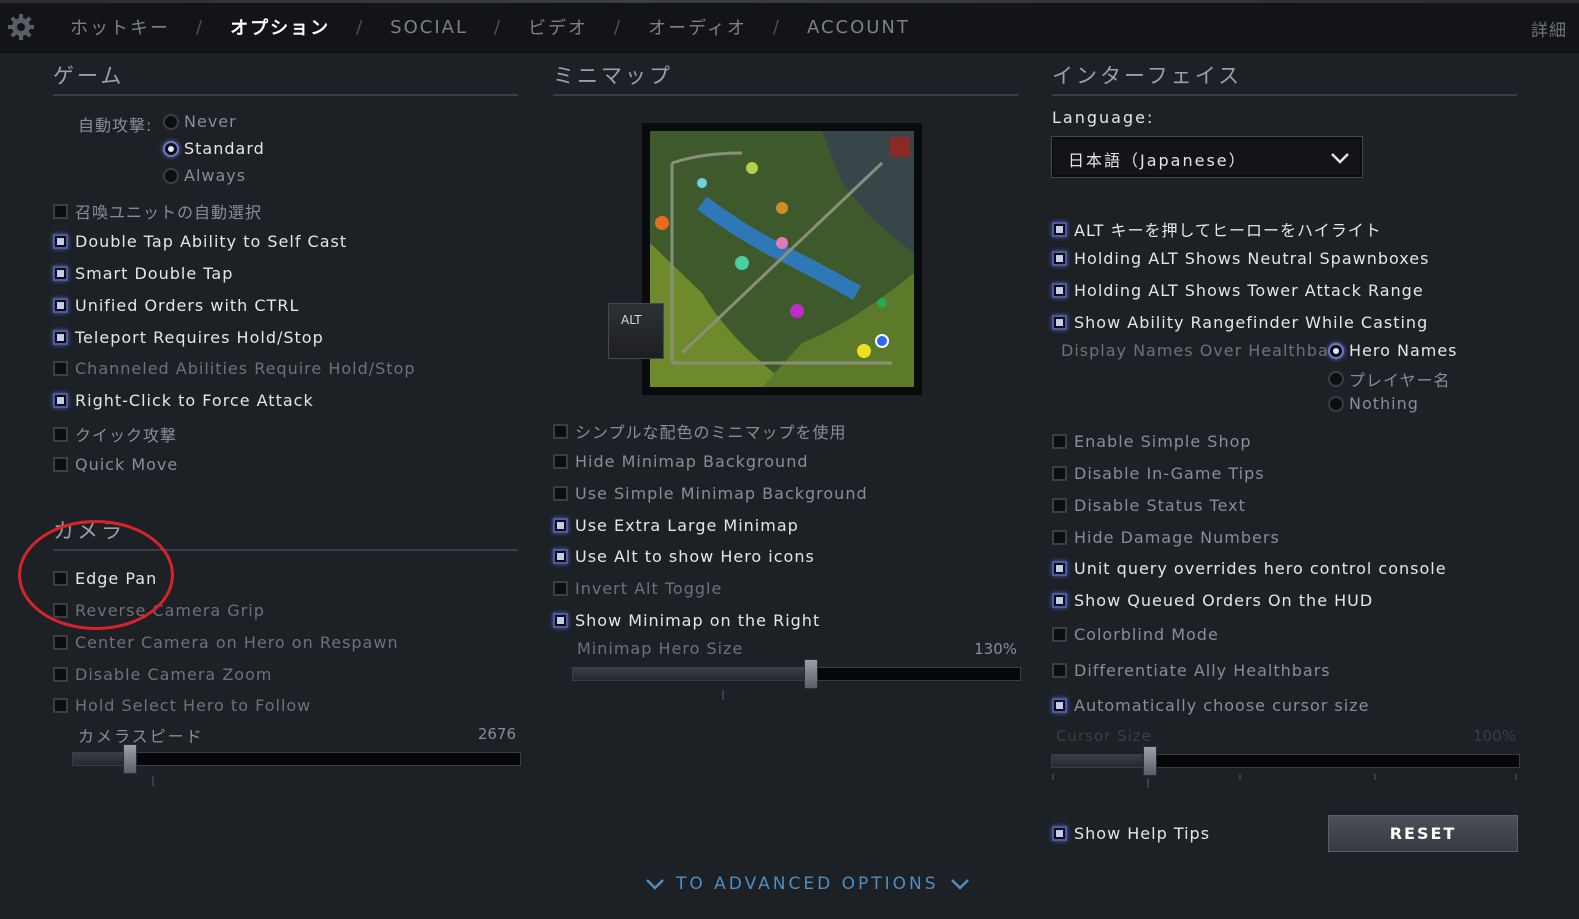 Image resolution: width=1579 pixels, height=919 pixels. Describe the element at coordinates (1373, 403) in the screenshot. I see `display-names-nothing: Nothing` at that location.